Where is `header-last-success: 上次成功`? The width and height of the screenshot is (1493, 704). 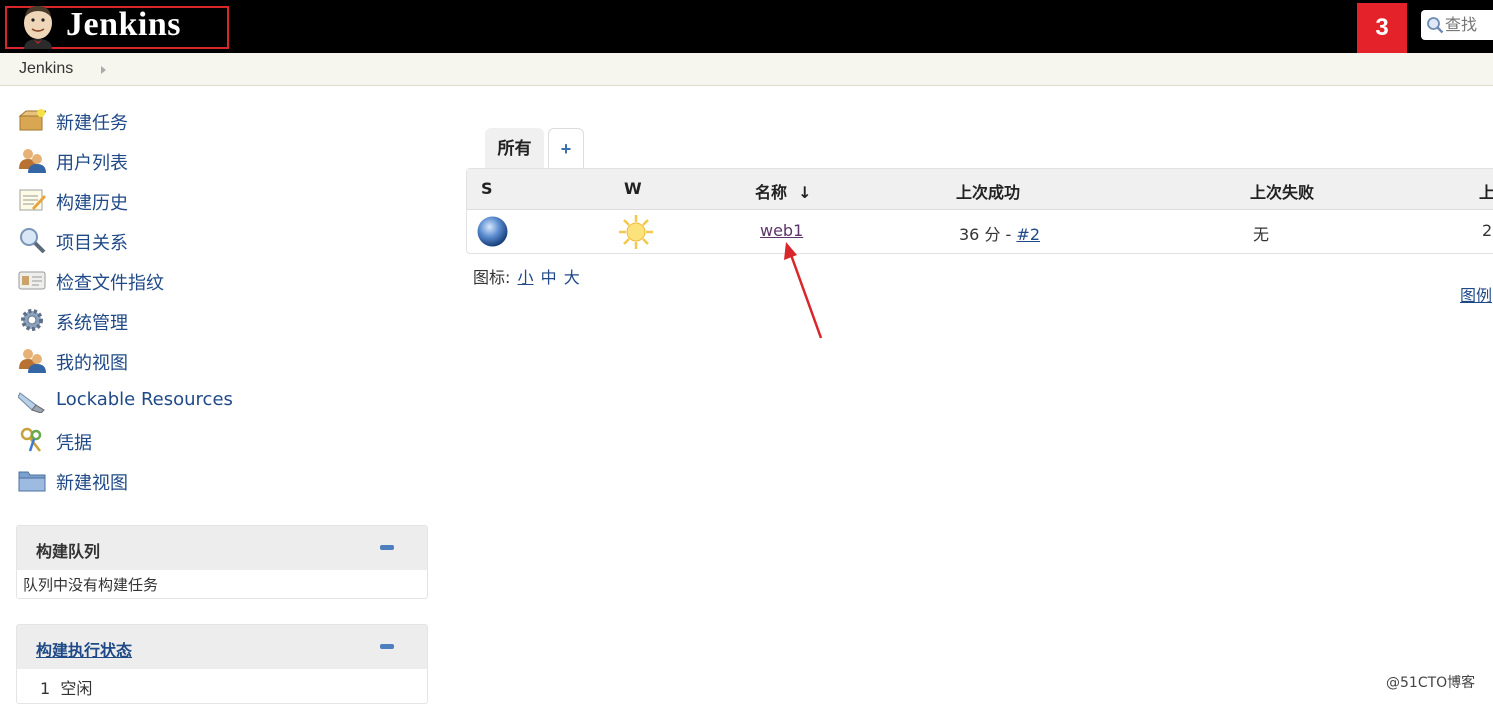
header-last-success: 上次成功 is located at coordinates (988, 191).